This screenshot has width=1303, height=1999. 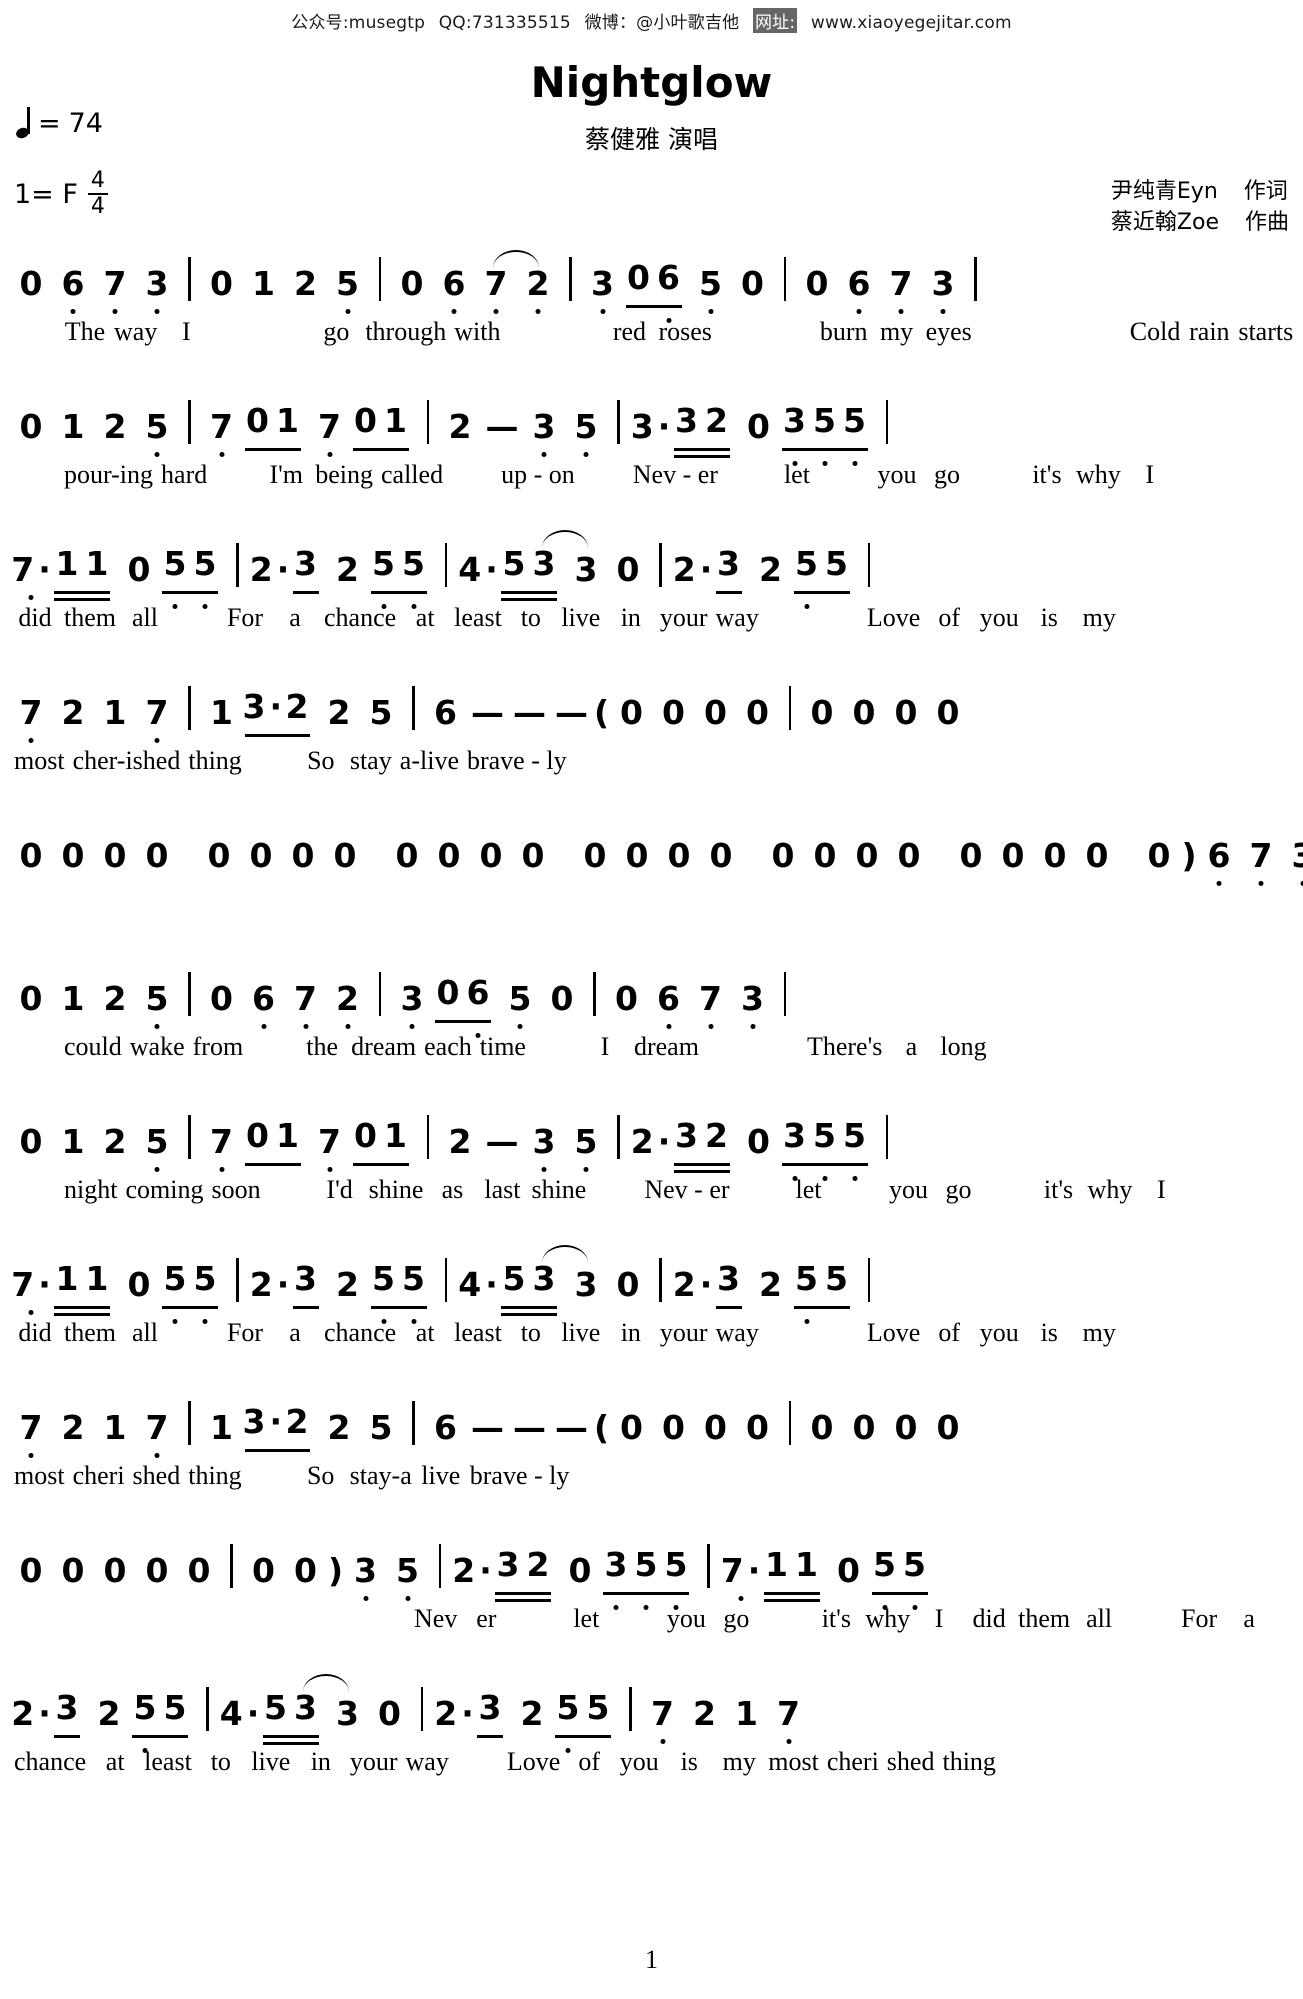 I want to click on lyric-syllable: my, so click(x=896, y=331).